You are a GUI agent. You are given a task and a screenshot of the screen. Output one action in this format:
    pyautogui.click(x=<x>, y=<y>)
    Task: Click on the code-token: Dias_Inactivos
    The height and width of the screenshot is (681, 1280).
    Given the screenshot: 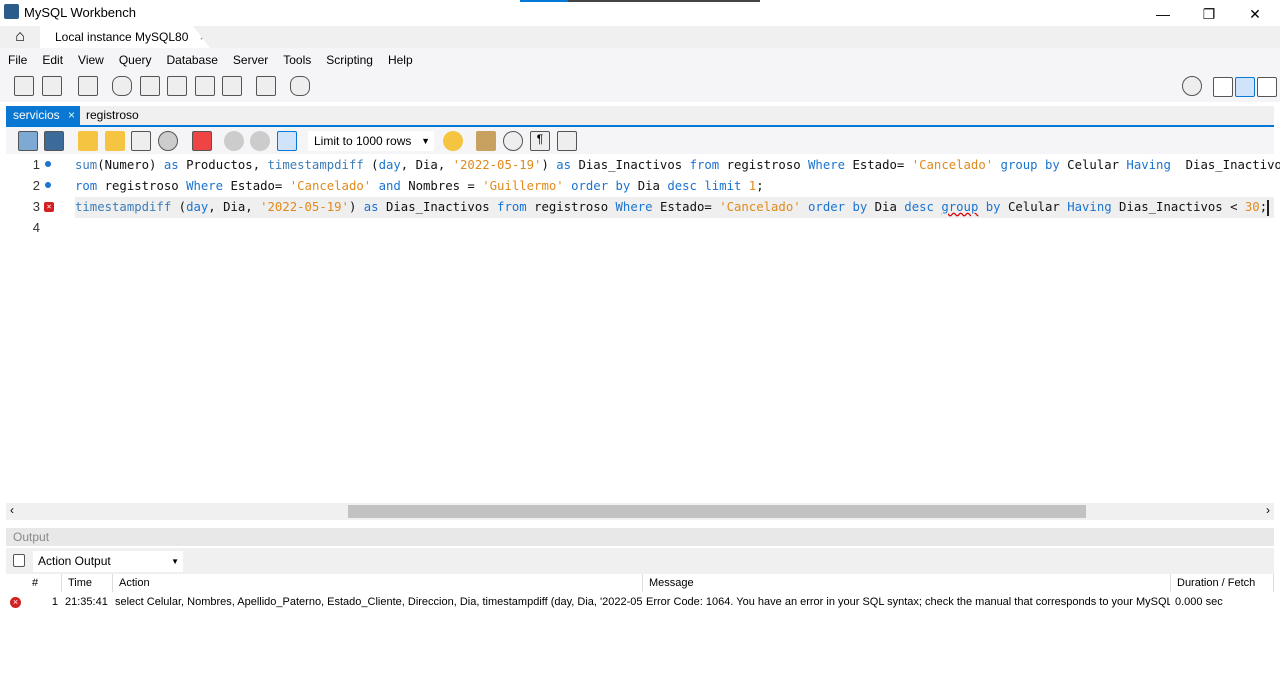 What is the action you would take?
    pyautogui.click(x=438, y=207)
    